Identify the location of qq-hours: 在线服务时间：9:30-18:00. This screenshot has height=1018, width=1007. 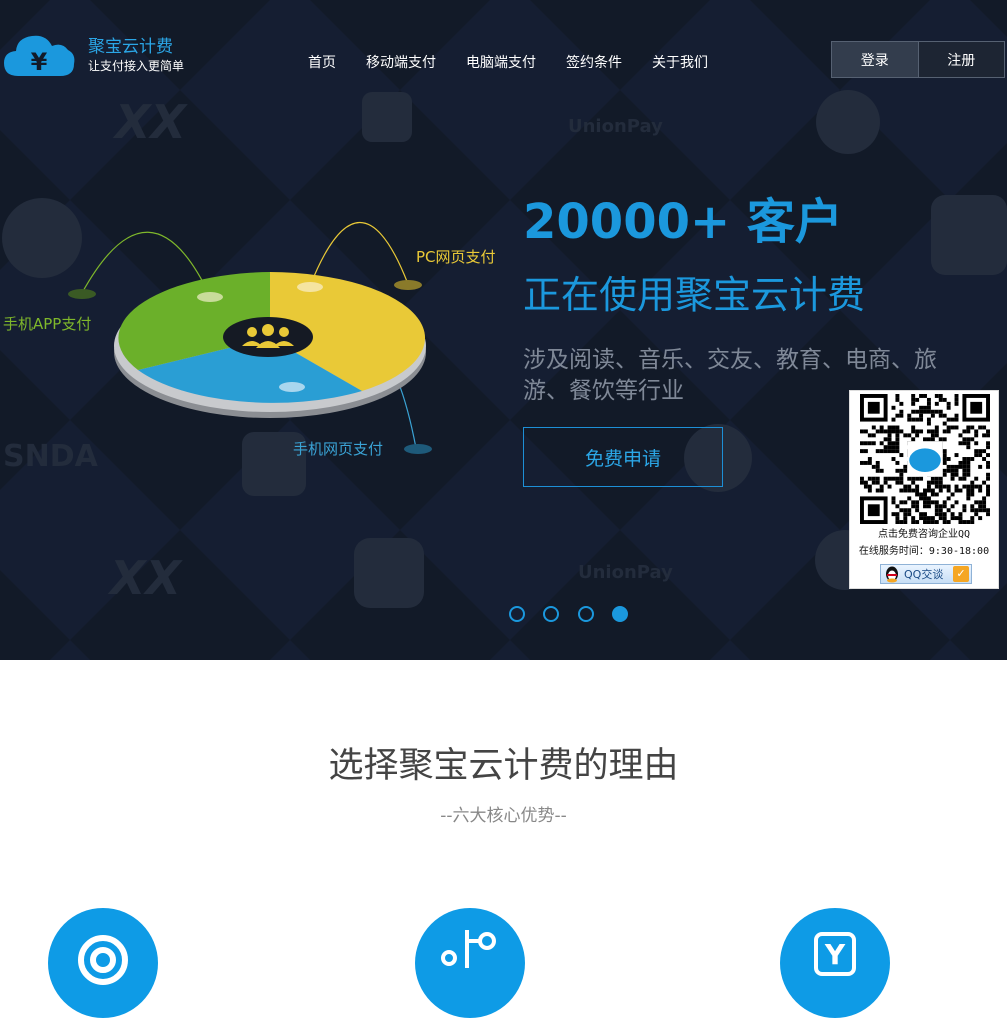
(924, 551).